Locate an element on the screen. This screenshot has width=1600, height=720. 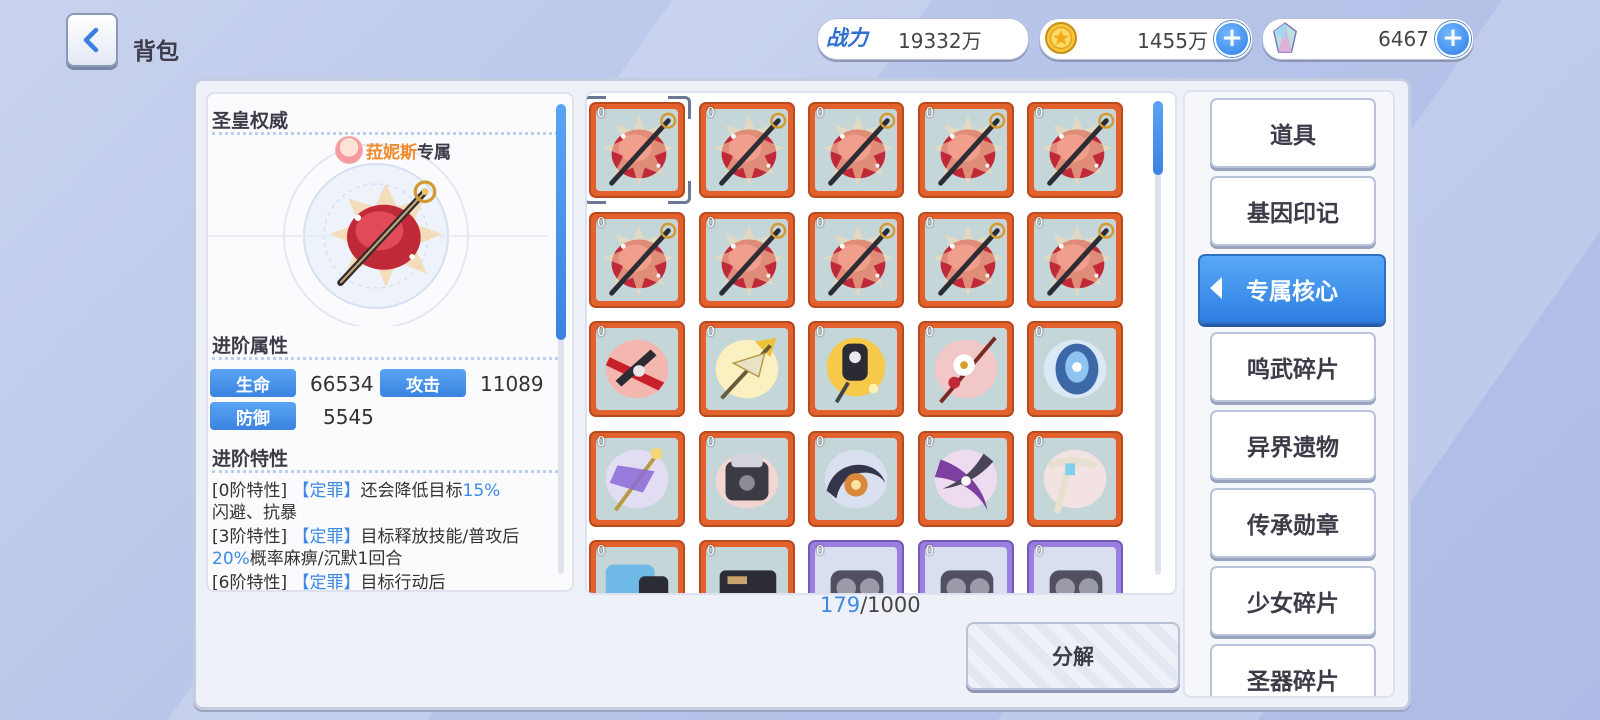
inventory-item-bone-claw: 0 is located at coordinates (1075, 478).